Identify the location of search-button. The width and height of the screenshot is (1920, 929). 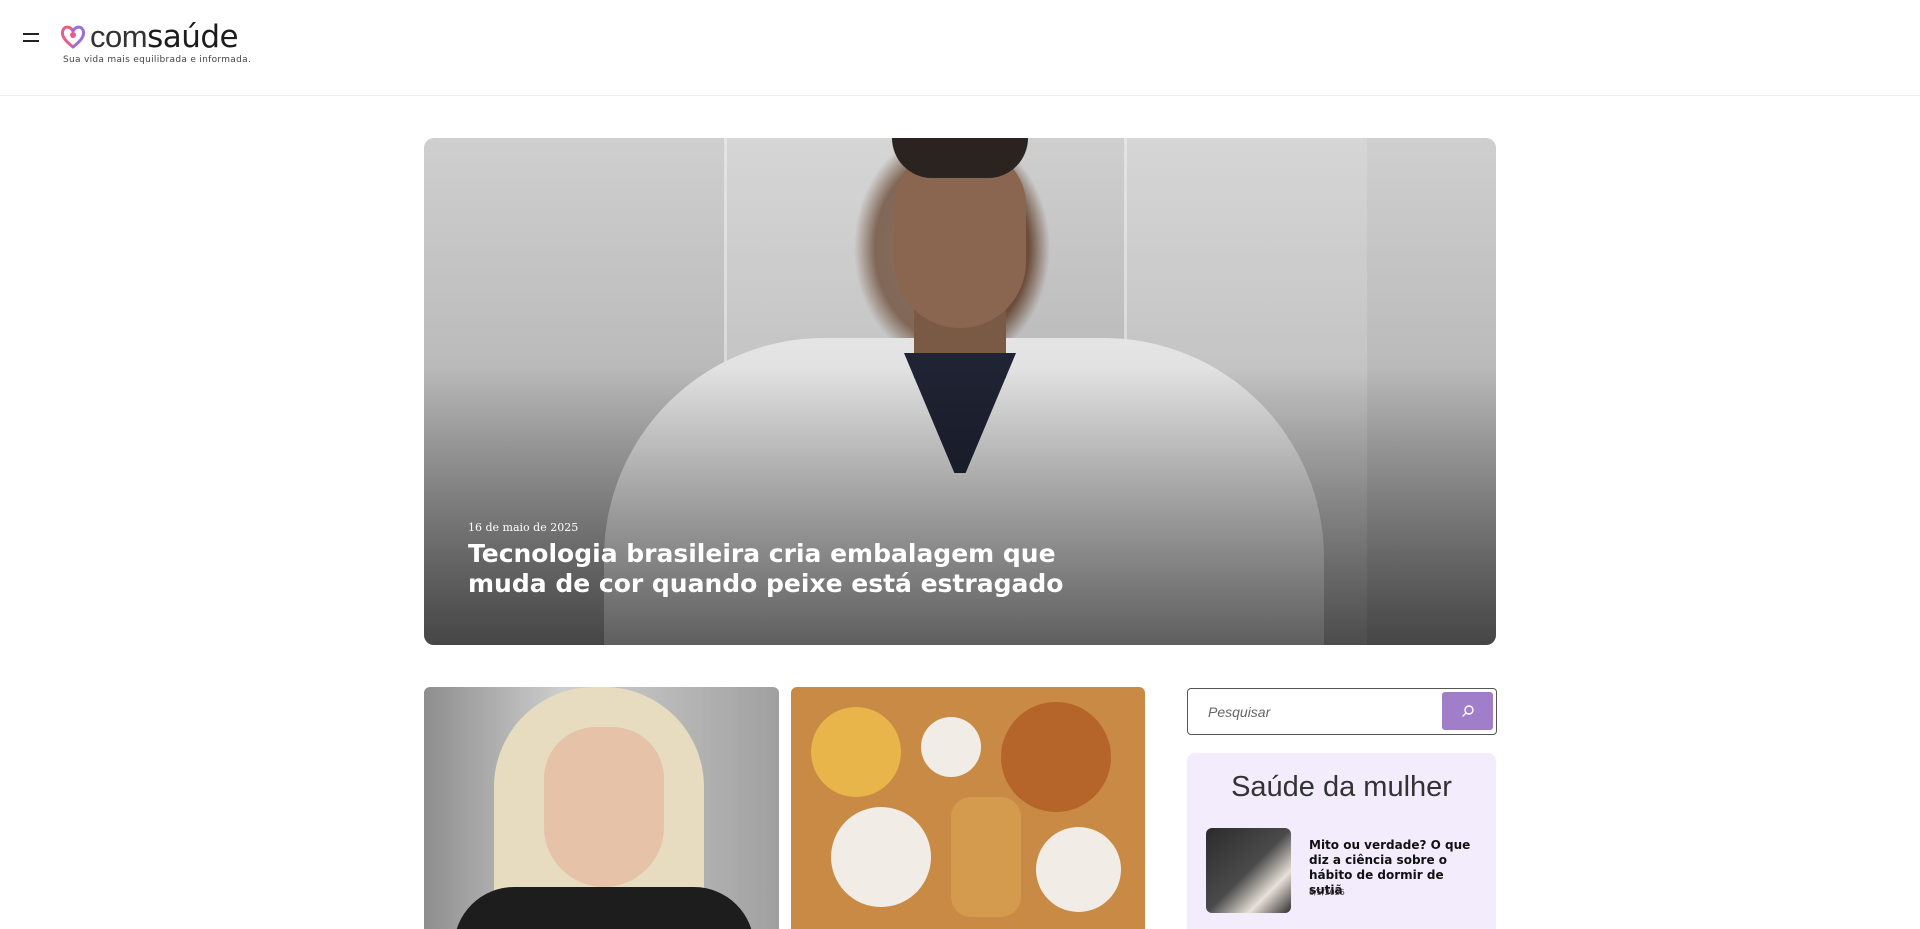
(1467, 711).